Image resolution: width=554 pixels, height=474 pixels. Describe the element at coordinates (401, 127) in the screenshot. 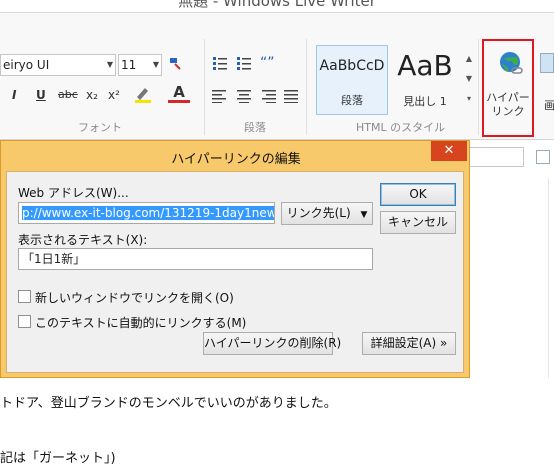

I see `group-label-html-style: HTML のスタイル` at that location.